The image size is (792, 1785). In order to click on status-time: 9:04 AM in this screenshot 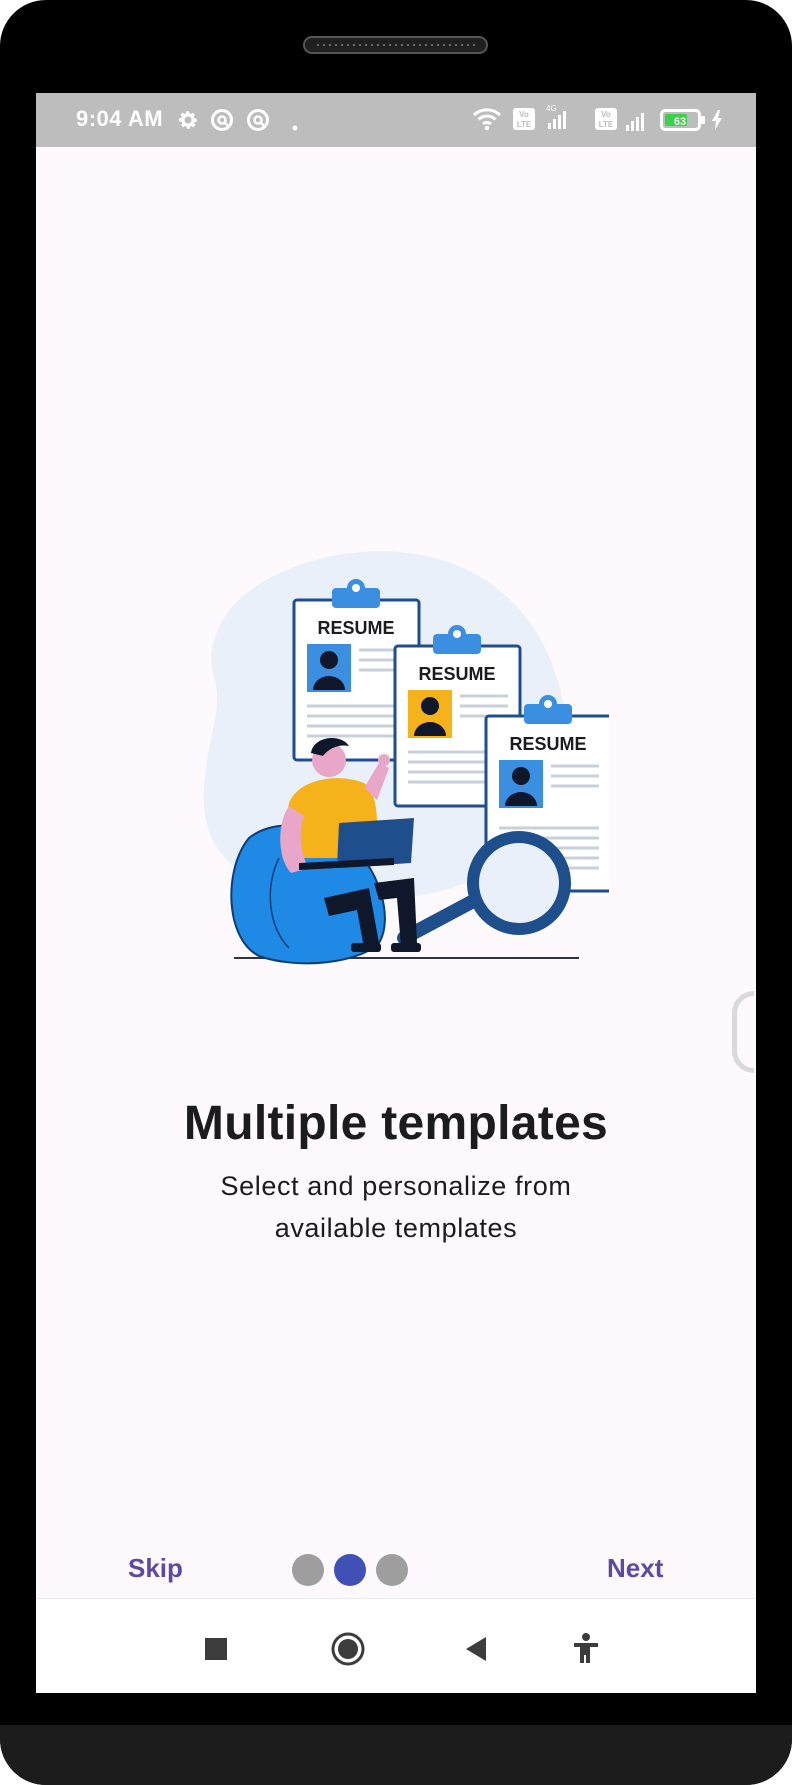, I will do `click(120, 118)`.